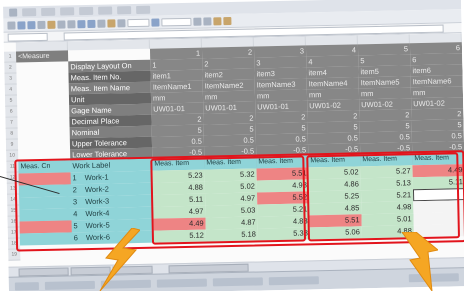  I want to click on menu-item-data-icon, so click(143, 9).